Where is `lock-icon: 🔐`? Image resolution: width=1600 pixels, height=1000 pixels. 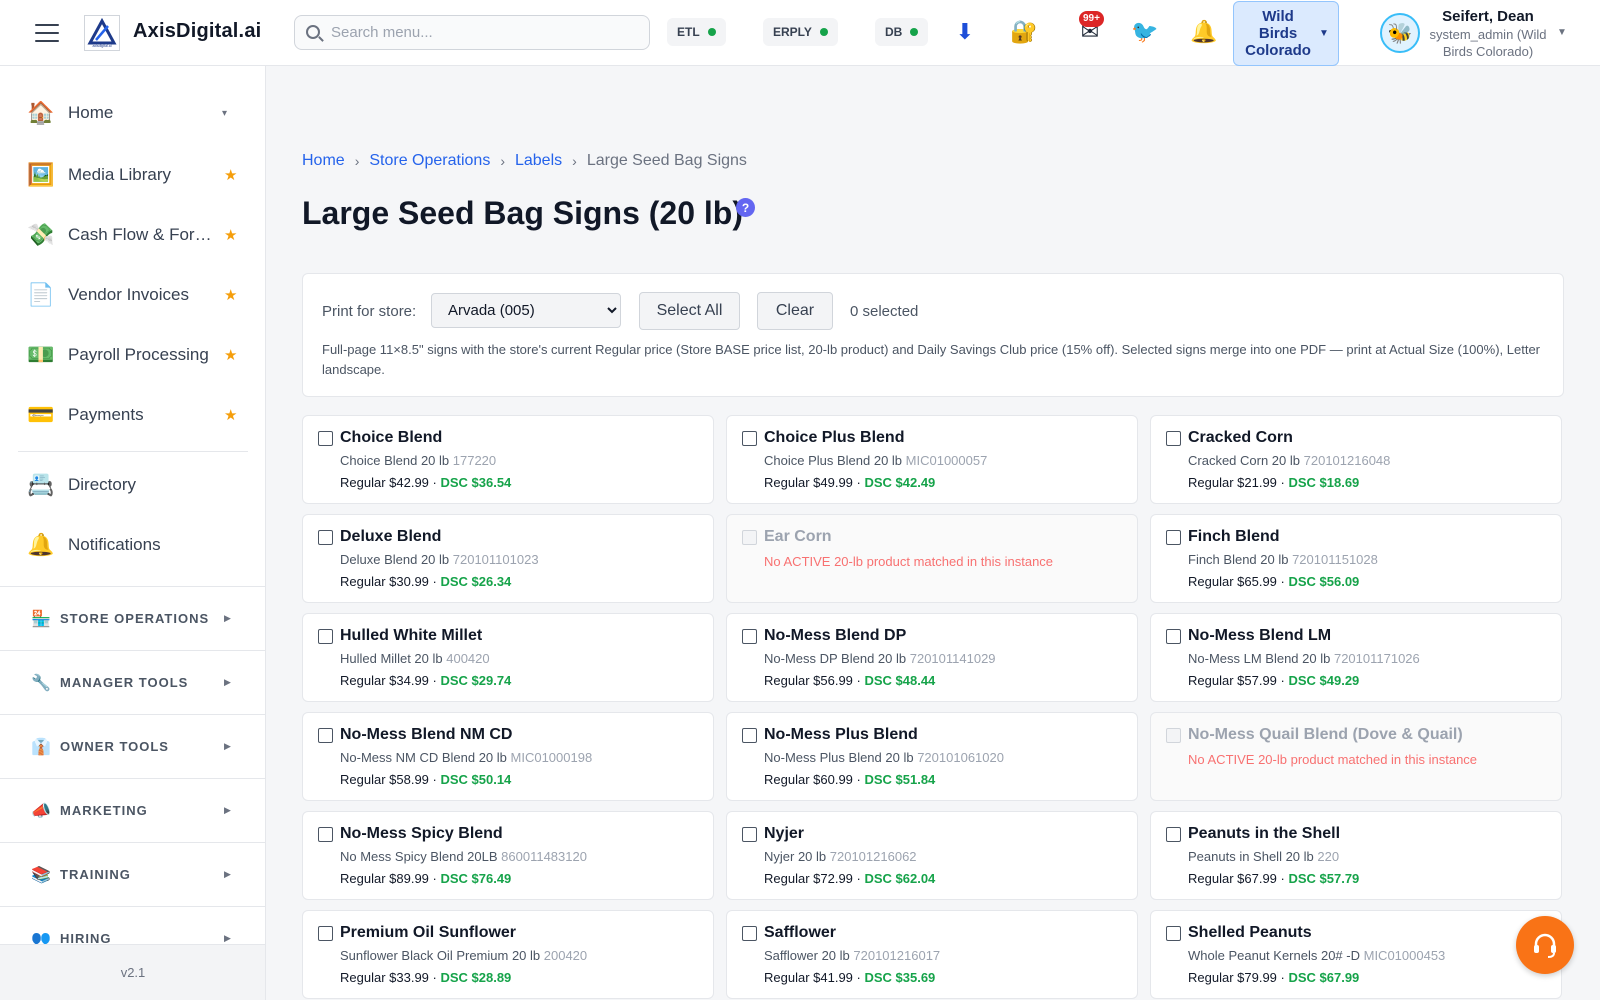
lock-icon: 🔐 is located at coordinates (1024, 32).